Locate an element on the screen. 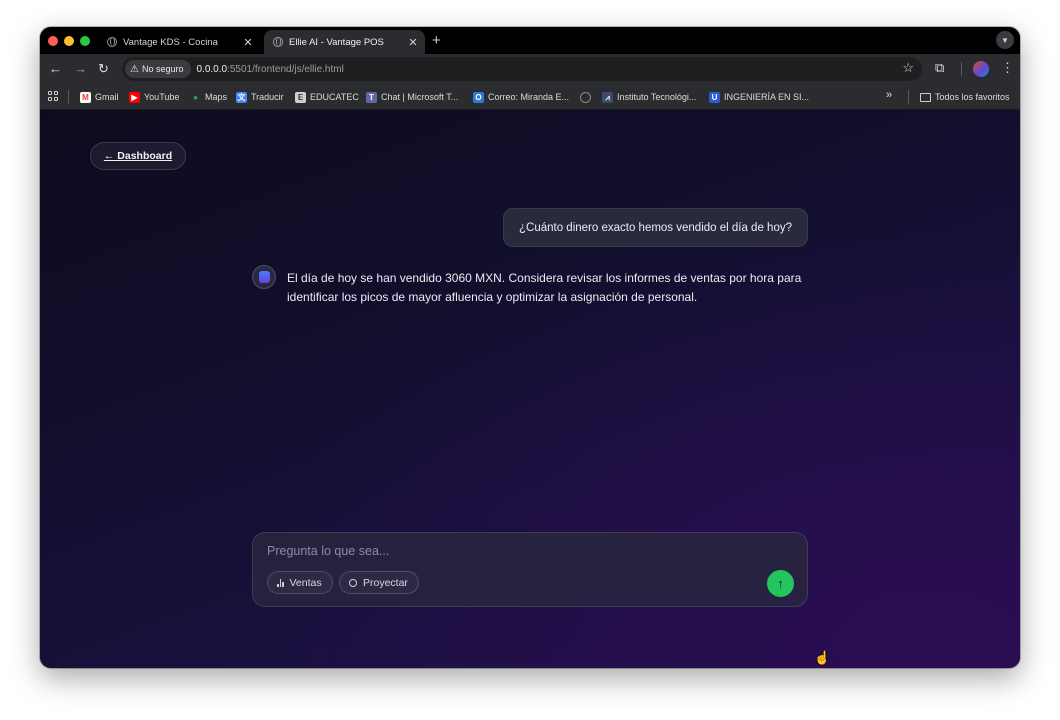 This screenshot has height=720, width=1060. bookmark-globe is located at coordinates (587, 97).